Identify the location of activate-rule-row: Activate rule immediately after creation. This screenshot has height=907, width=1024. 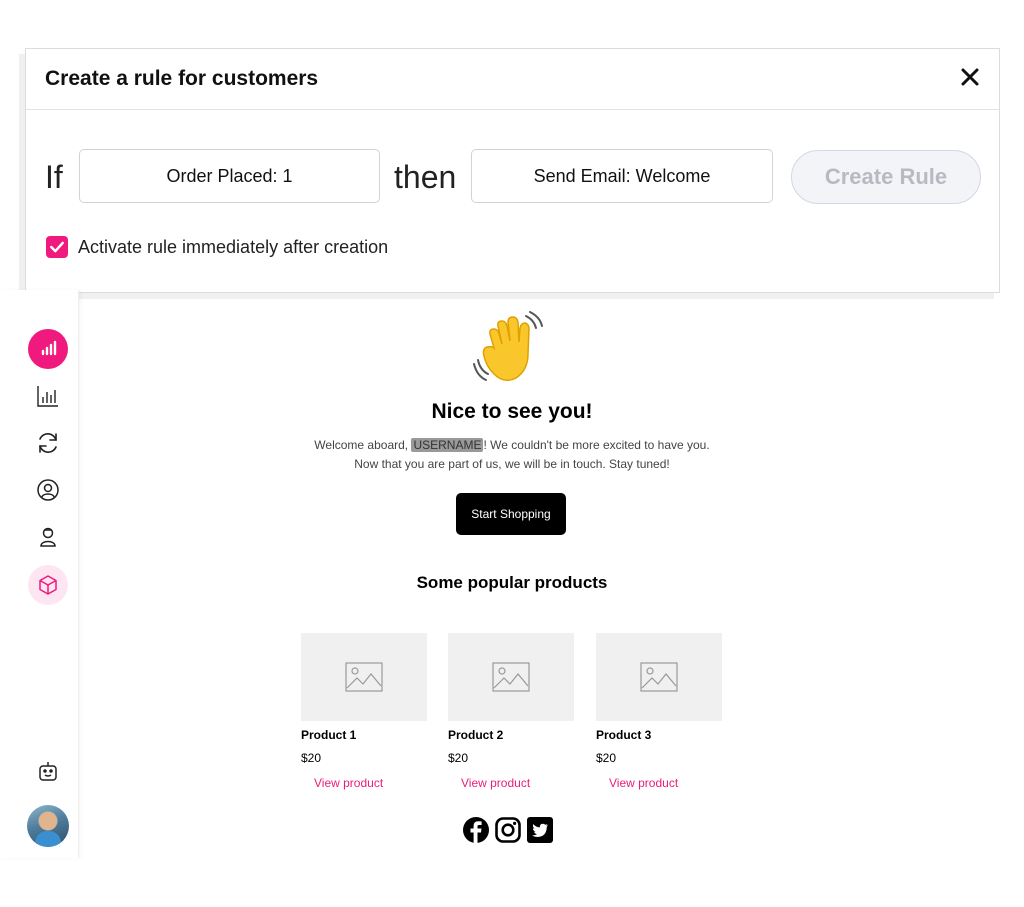
(217, 247).